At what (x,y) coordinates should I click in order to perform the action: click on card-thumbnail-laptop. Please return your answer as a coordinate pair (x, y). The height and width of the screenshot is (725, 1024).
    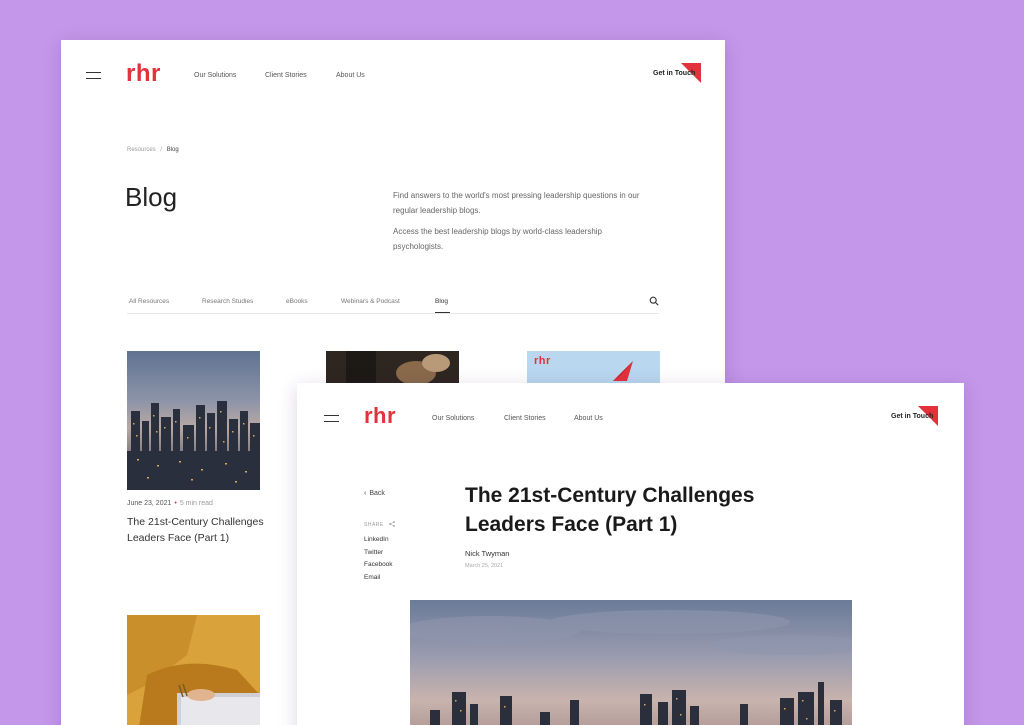
    Looking at the image, I should click on (193, 670).